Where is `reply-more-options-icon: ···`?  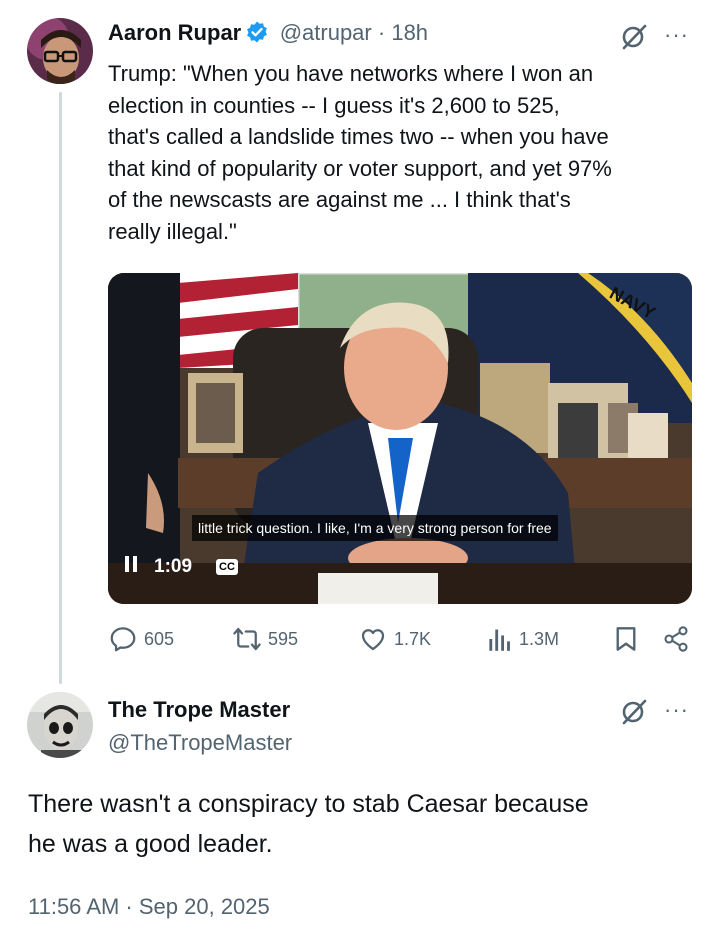 reply-more-options-icon: ··· is located at coordinates (676, 710).